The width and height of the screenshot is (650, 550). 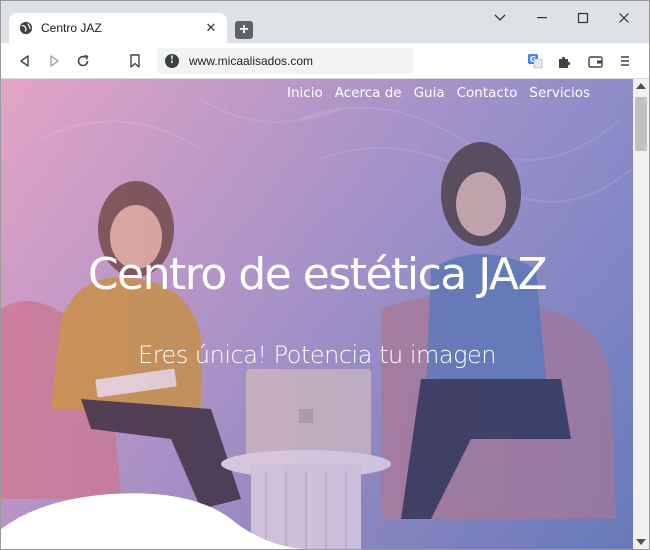 I want to click on wallet-icon, so click(x=595, y=61).